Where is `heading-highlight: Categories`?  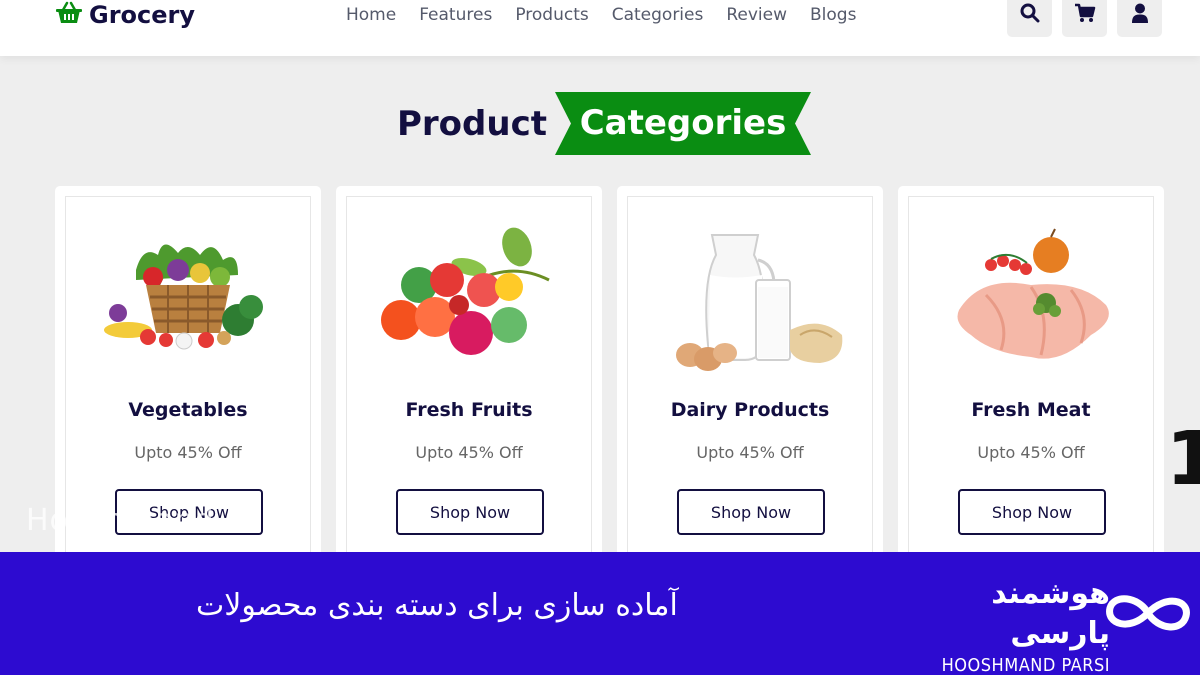
heading-highlight: Categories is located at coordinates (683, 123).